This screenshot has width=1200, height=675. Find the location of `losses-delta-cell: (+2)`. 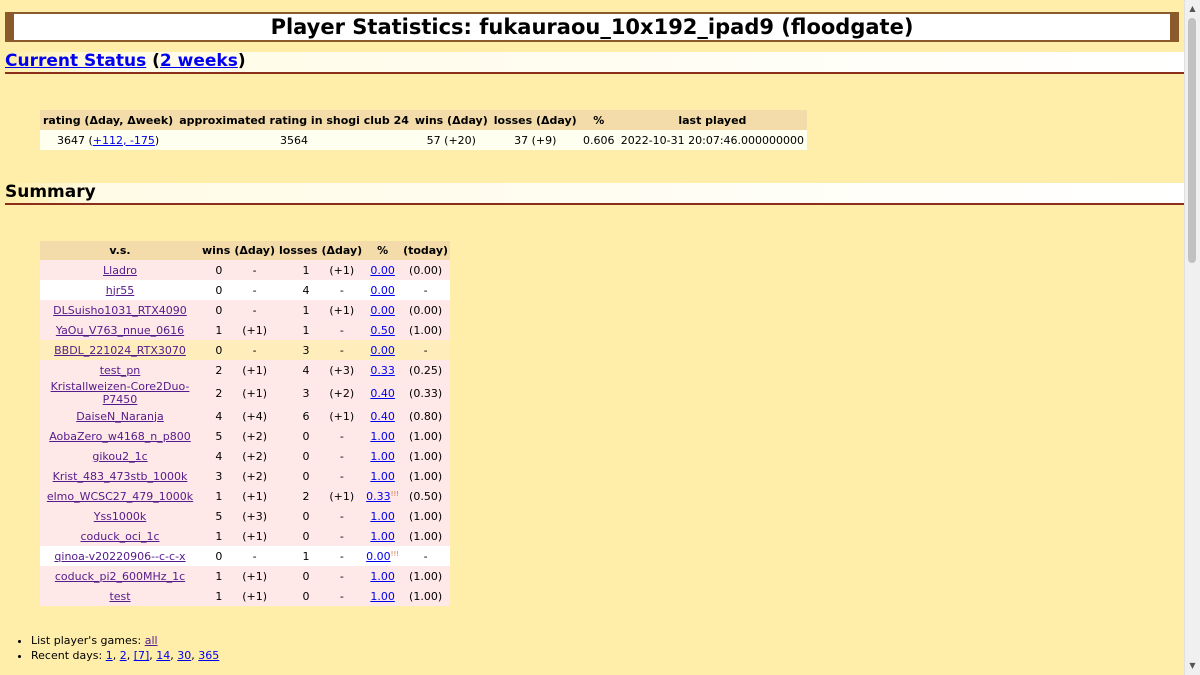

losses-delta-cell: (+2) is located at coordinates (342, 393).